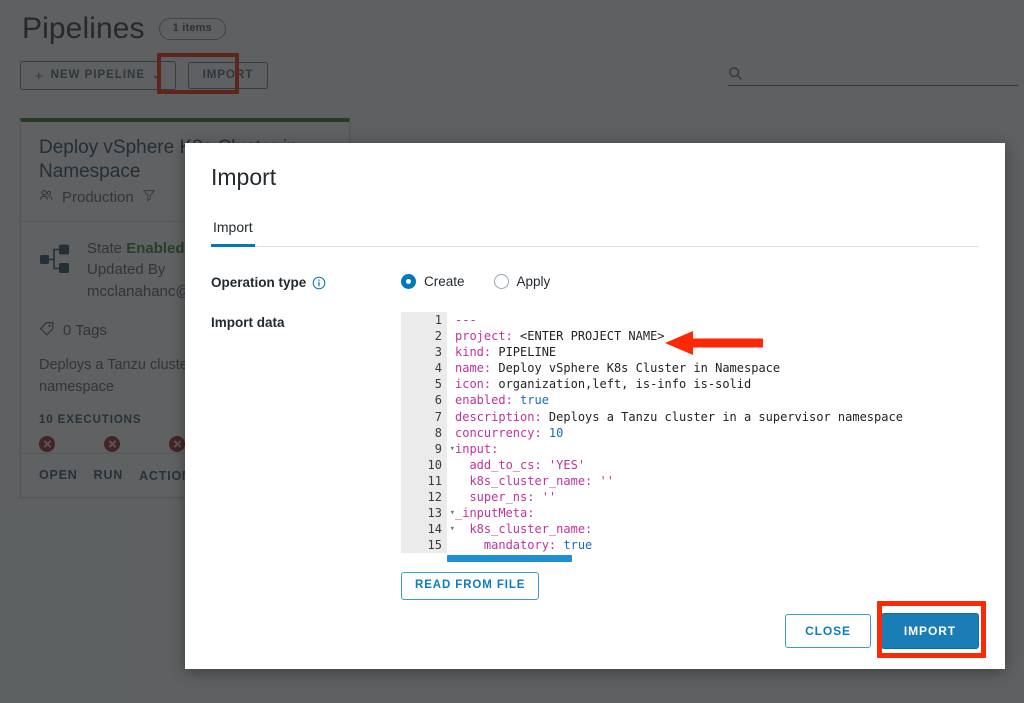  What do you see at coordinates (692, 481) in the screenshot?
I see `code-line: 11 k8s_cluster_name: ''` at bounding box center [692, 481].